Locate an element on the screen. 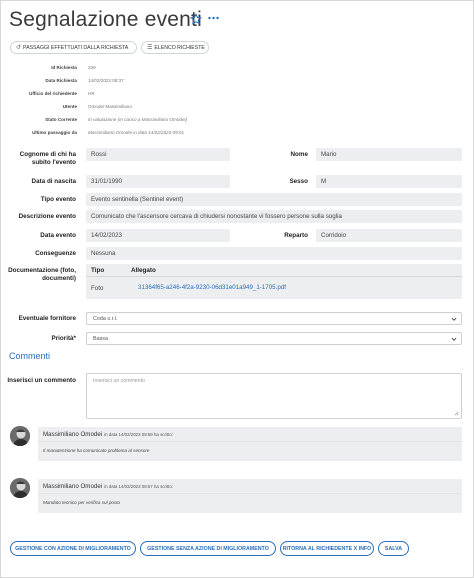  data-evento-field: 14/02/2023 is located at coordinates (158, 235).